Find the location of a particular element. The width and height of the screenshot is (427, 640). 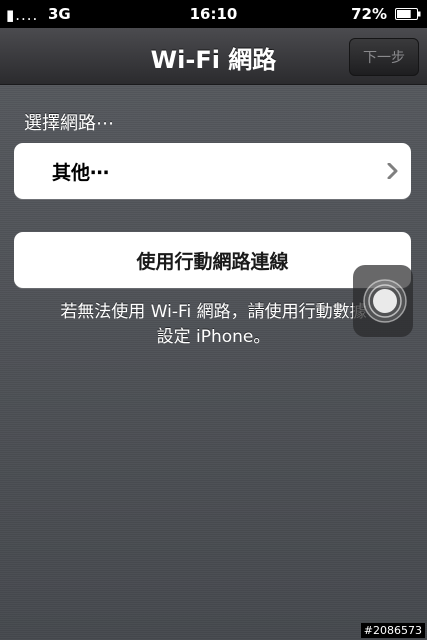

use-cellular-label: 使用行動網路連線 is located at coordinates (212, 262).